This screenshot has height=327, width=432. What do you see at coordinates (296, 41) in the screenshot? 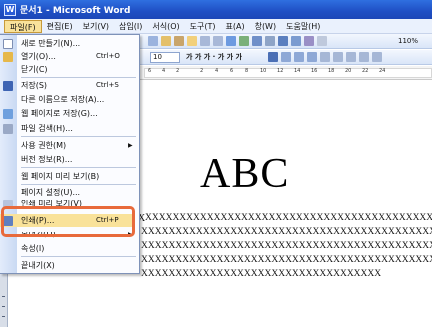
I see `drawing-icon` at bounding box center [296, 41].